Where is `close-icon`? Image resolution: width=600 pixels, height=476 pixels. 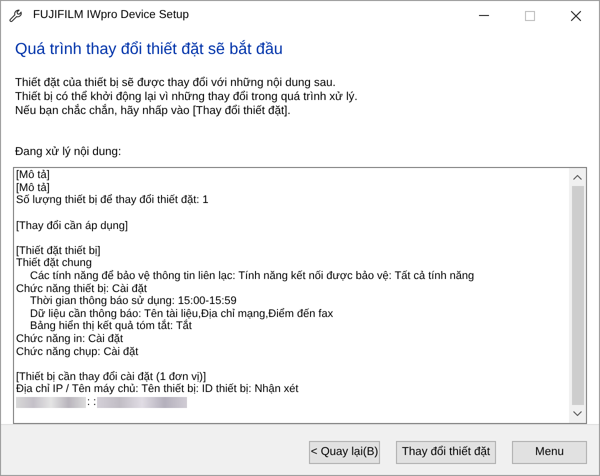 close-icon is located at coordinates (576, 15).